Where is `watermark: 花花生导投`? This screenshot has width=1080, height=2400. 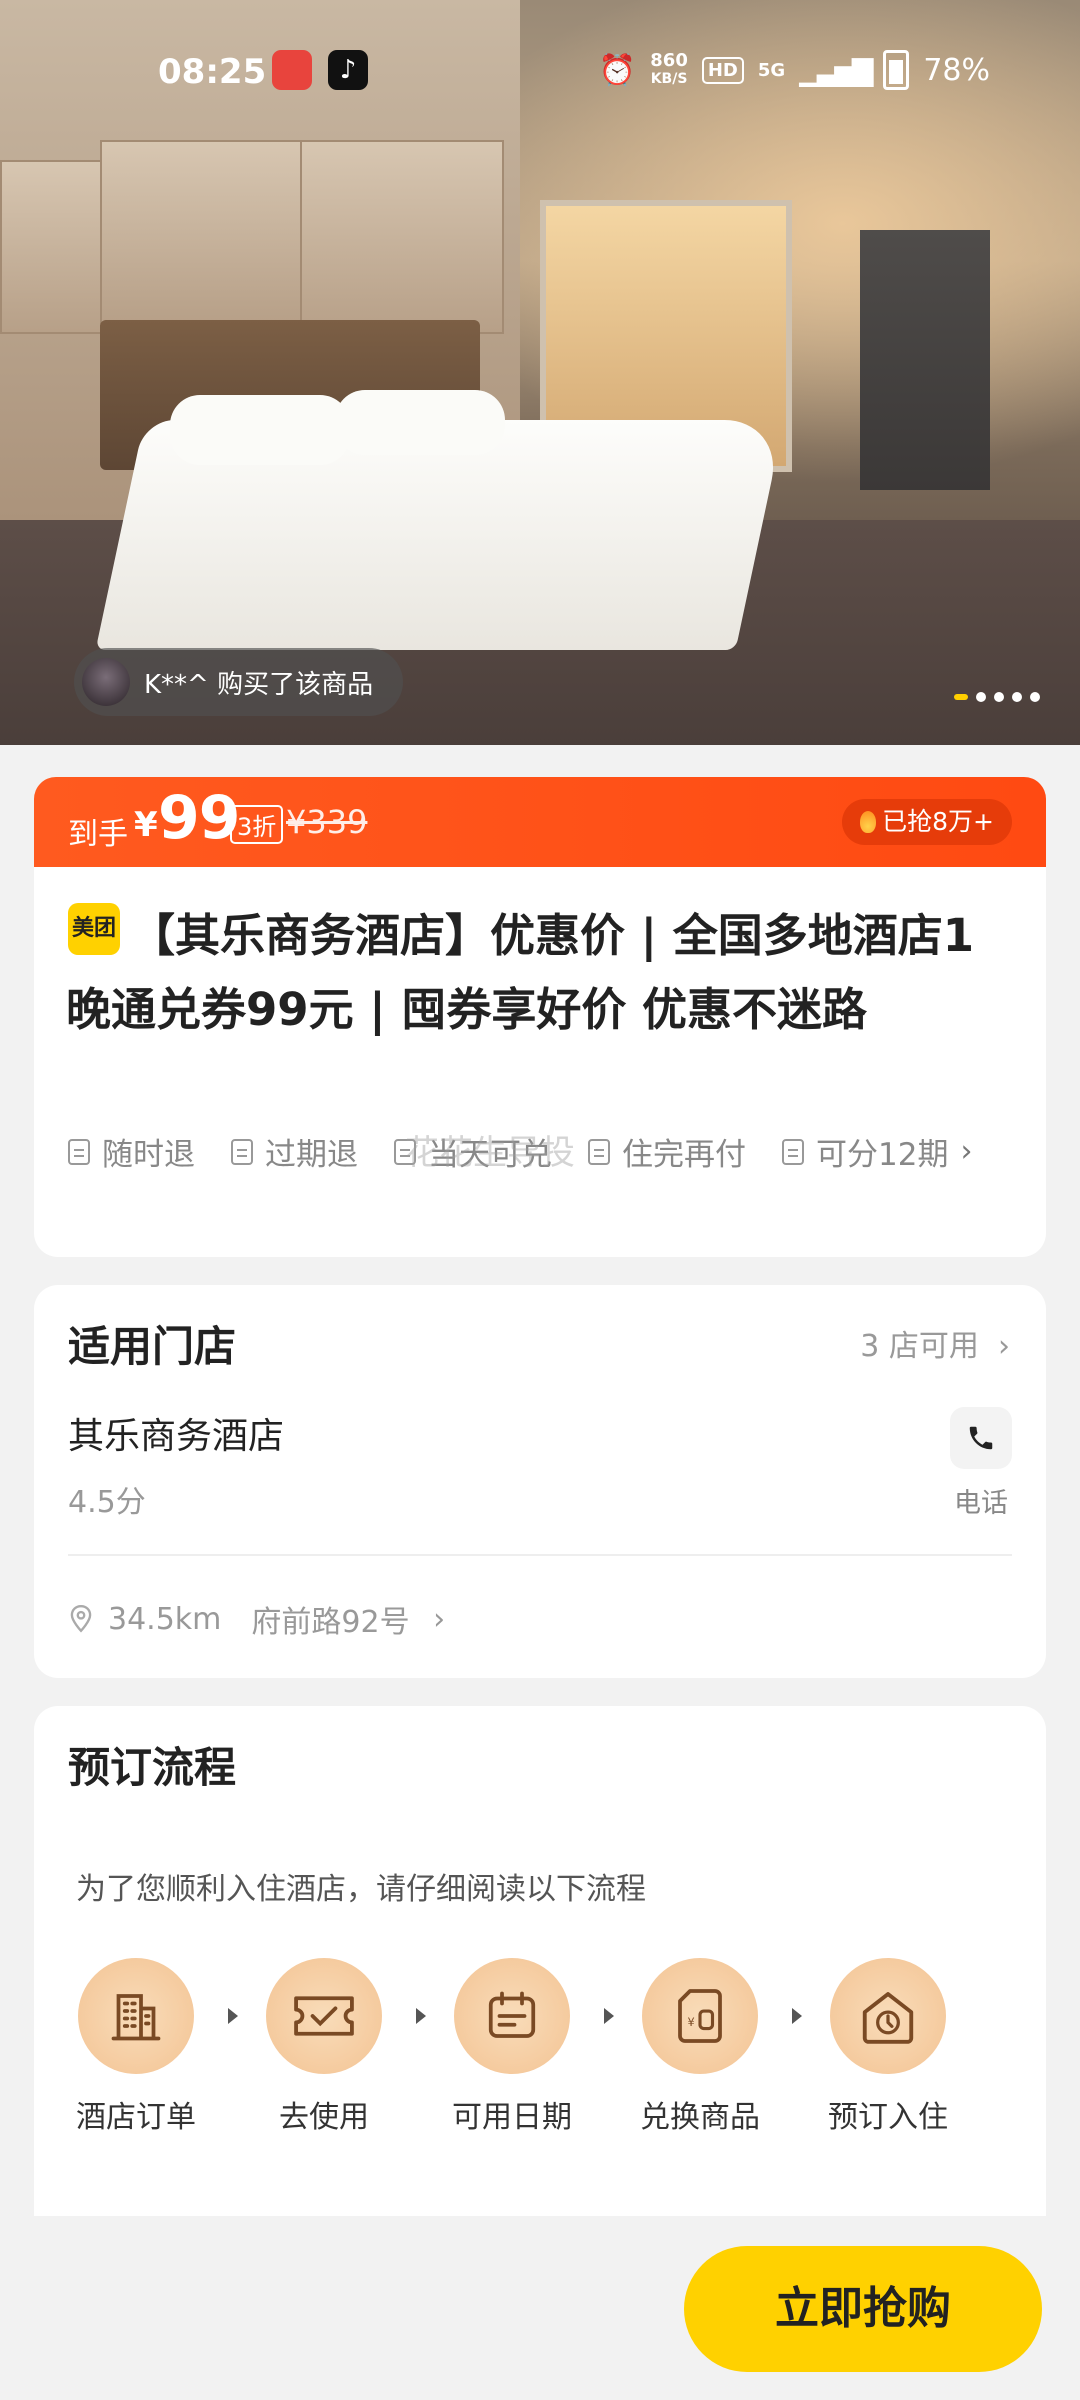 watermark: 花花生导投 is located at coordinates (490, 1153).